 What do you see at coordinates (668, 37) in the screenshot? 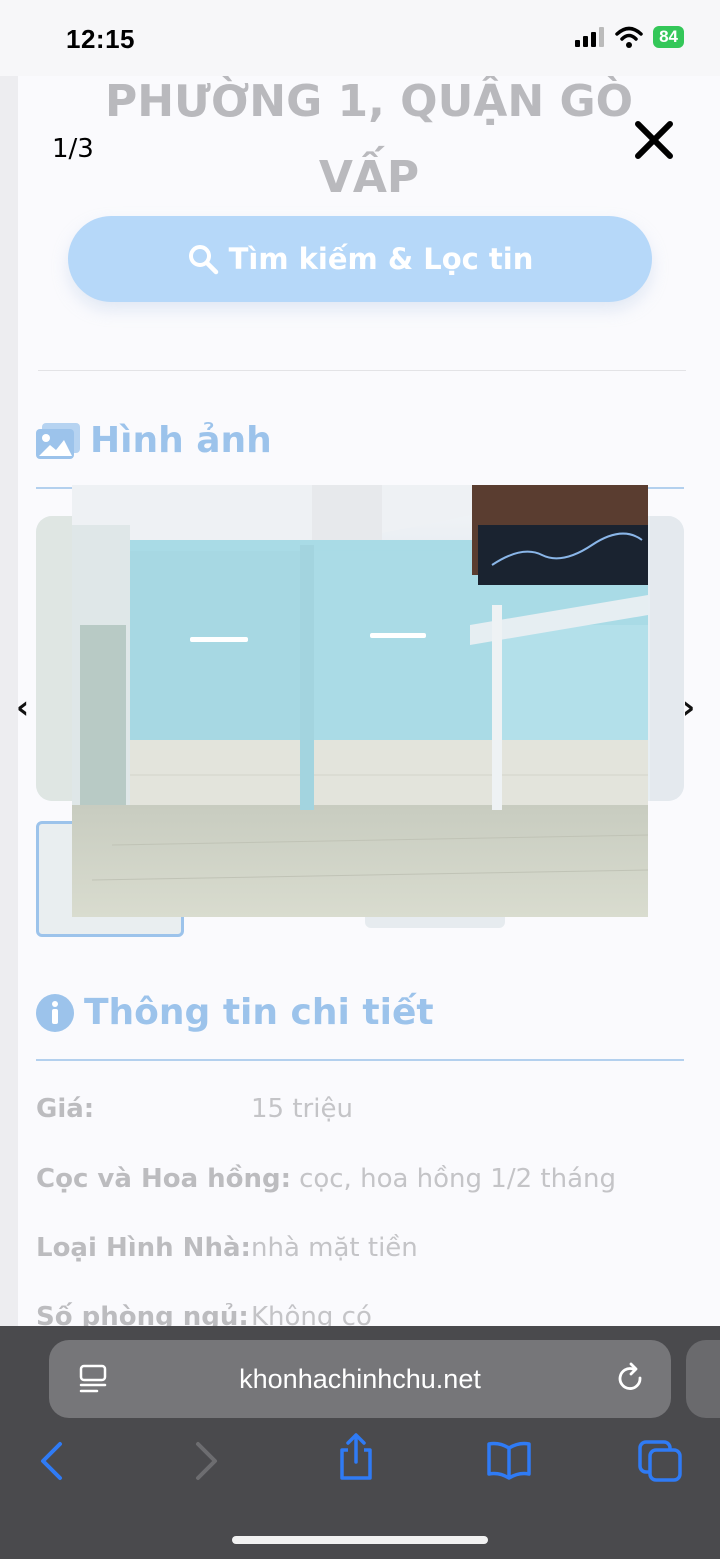
I see `battery-indicator: 84` at bounding box center [668, 37].